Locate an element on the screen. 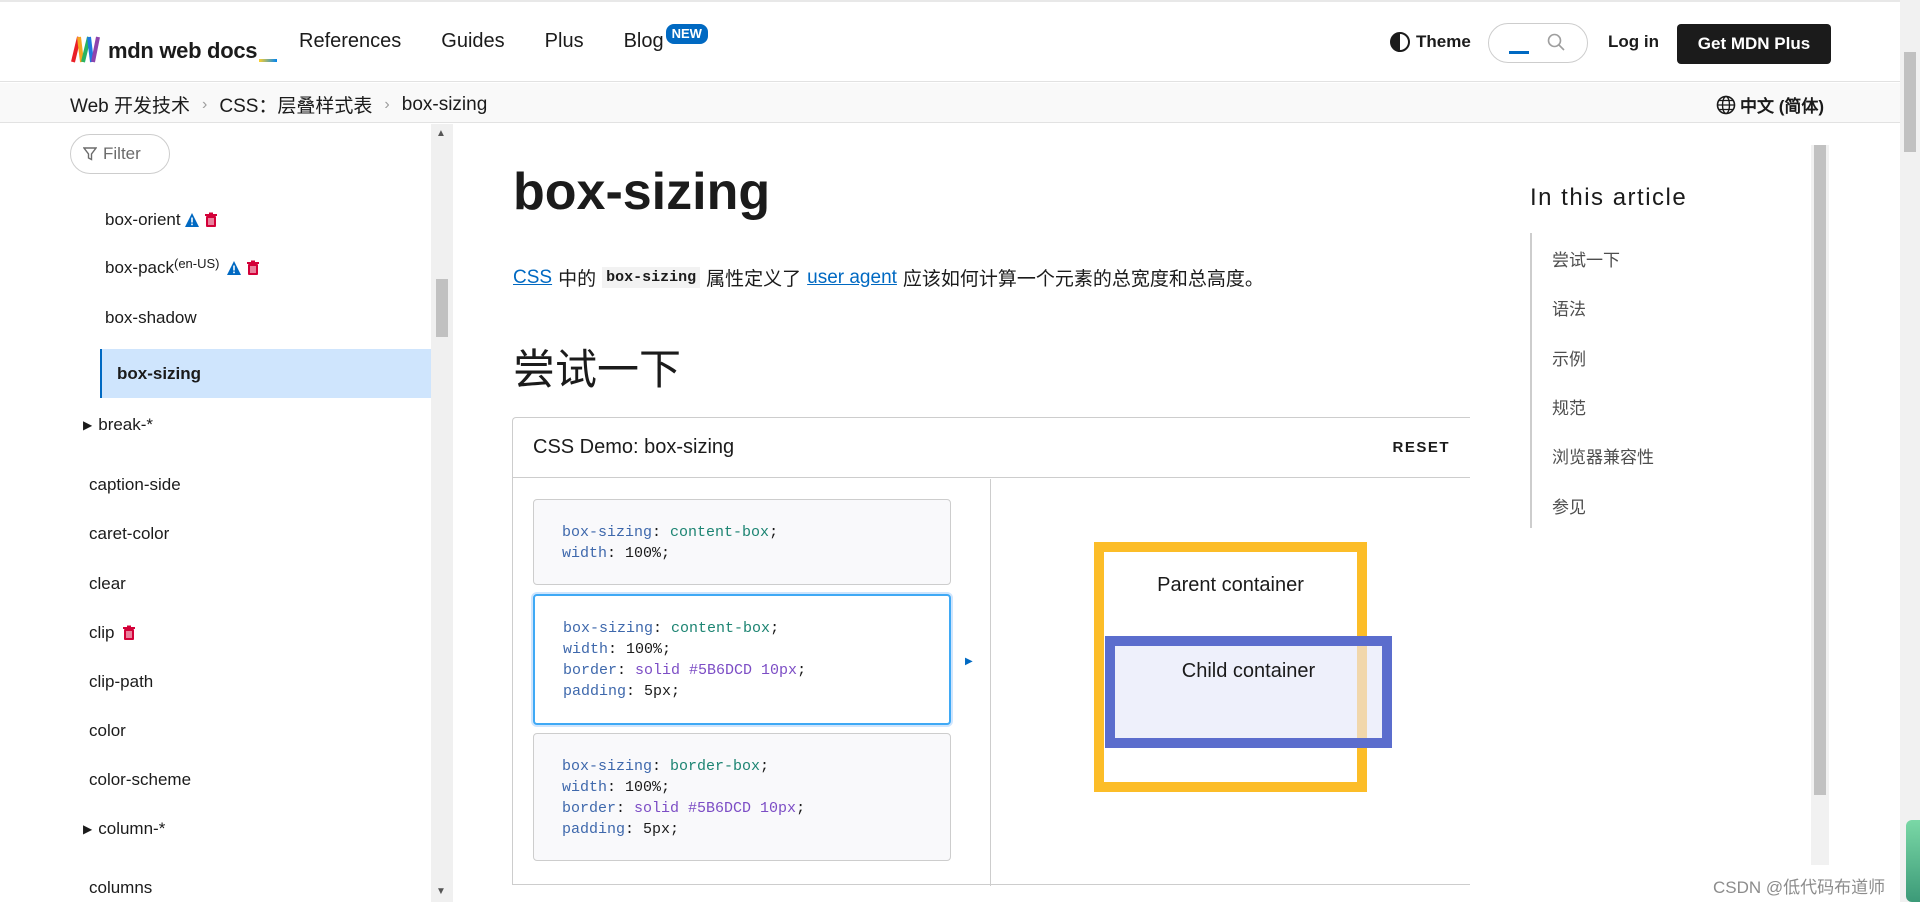 The image size is (1920, 902). sidebar-scrollbar-thumb is located at coordinates (442, 308).